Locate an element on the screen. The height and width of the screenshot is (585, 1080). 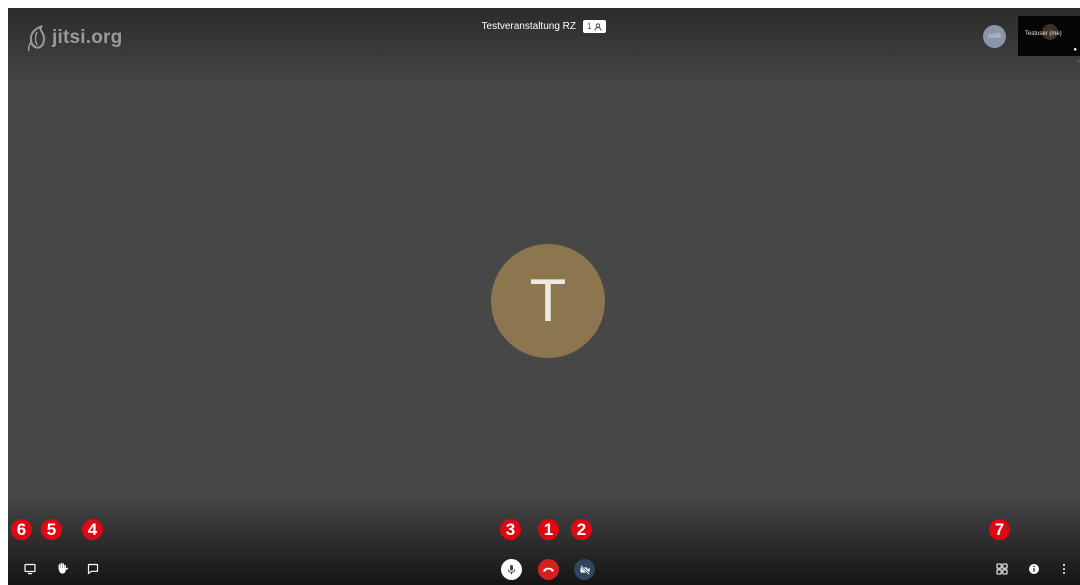
info-icon is located at coordinates (1034, 569).